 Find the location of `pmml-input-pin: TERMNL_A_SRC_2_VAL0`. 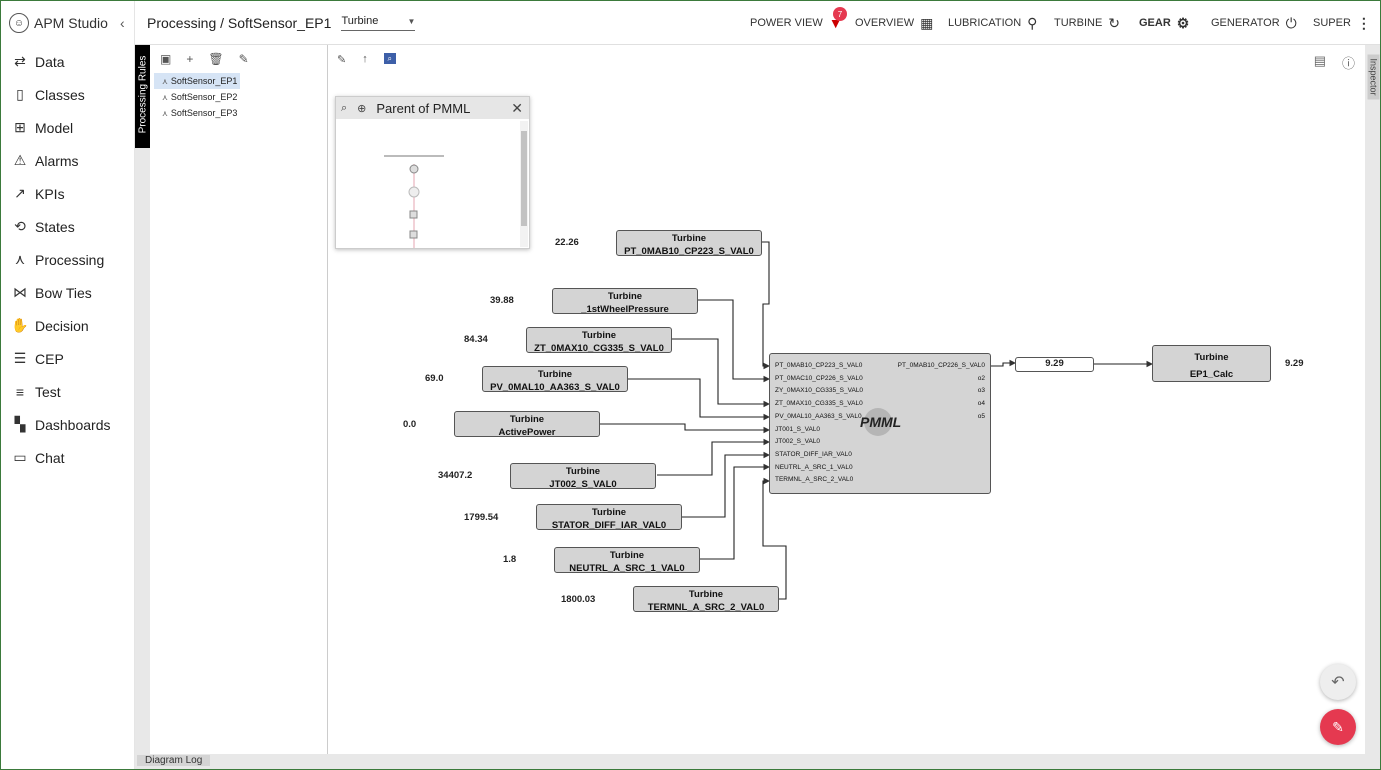

pmml-input-pin: TERMNL_A_SRC_2_VAL0 is located at coordinates (814, 479).